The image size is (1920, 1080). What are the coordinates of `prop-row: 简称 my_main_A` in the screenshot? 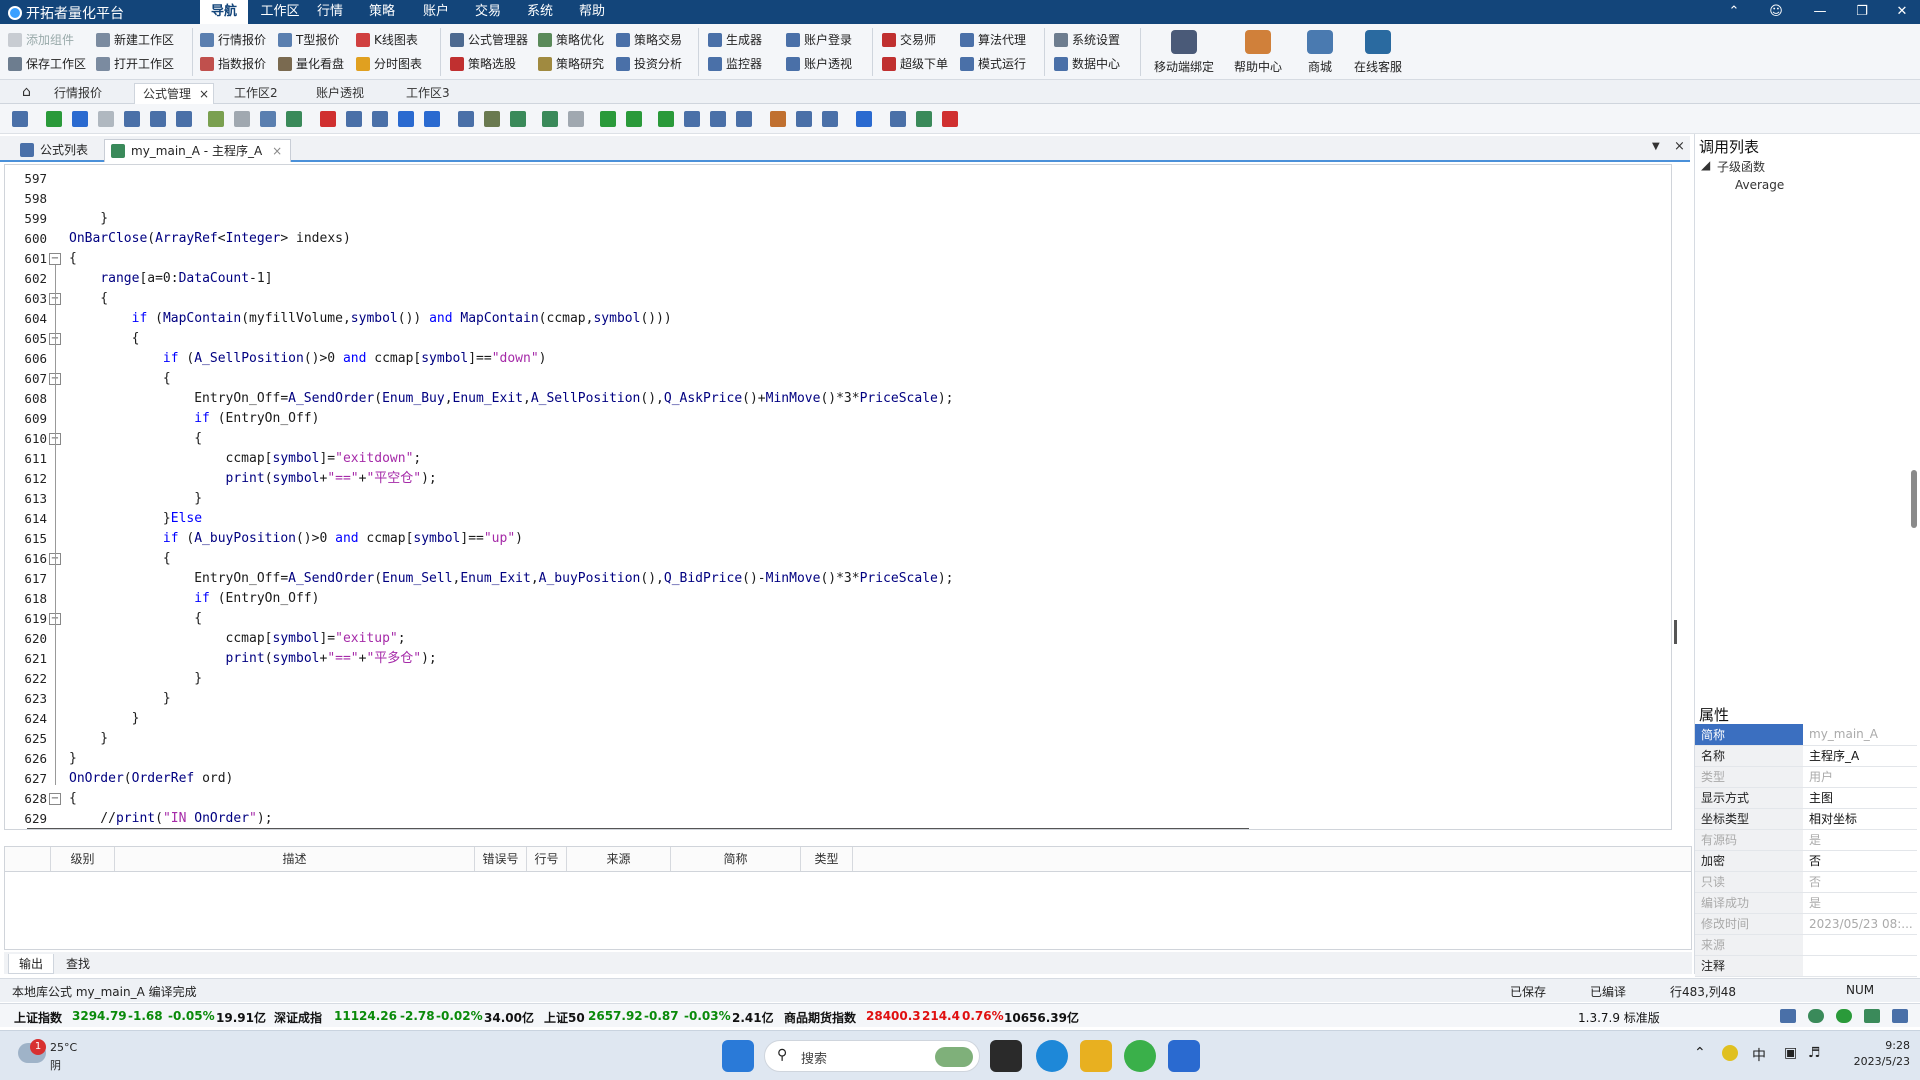 It's located at (1806, 735).